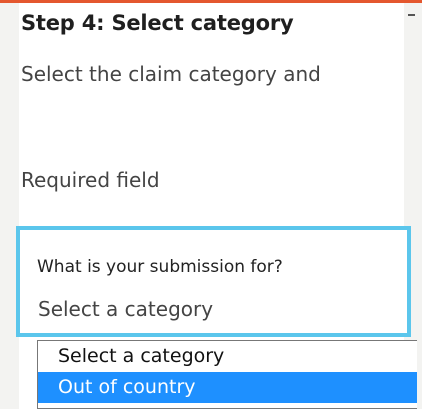 The height and width of the screenshot is (409, 422). What do you see at coordinates (160, 267) in the screenshot?
I see `submission-field-label: What is your submission for?` at bounding box center [160, 267].